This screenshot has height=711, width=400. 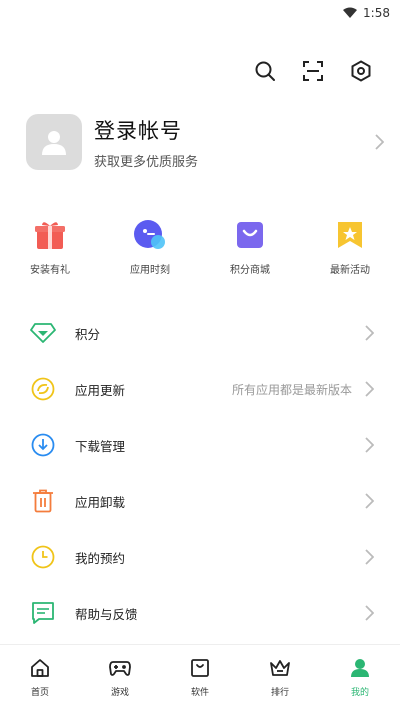 I want to click on clock-icon, so click(x=43, y=557).